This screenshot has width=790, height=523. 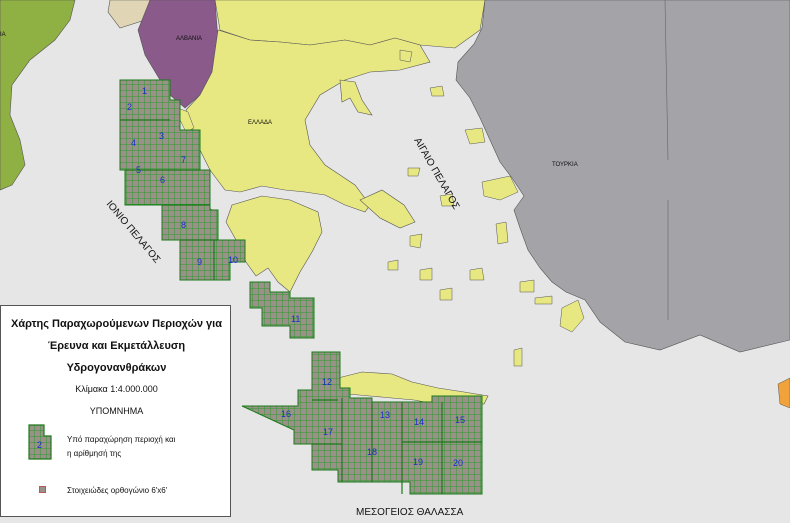 What do you see at coordinates (116, 346) in the screenshot?
I see `legend-title-line-2: Έρευνα και Εκμετάλλευση` at bounding box center [116, 346].